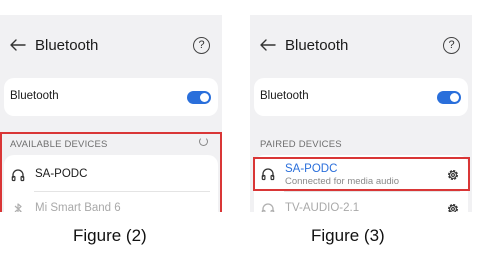 This screenshot has width=485, height=268. What do you see at coordinates (361, 202) in the screenshot?
I see `device-item-tv-audio: TV-AUDIO-2.1` at bounding box center [361, 202].